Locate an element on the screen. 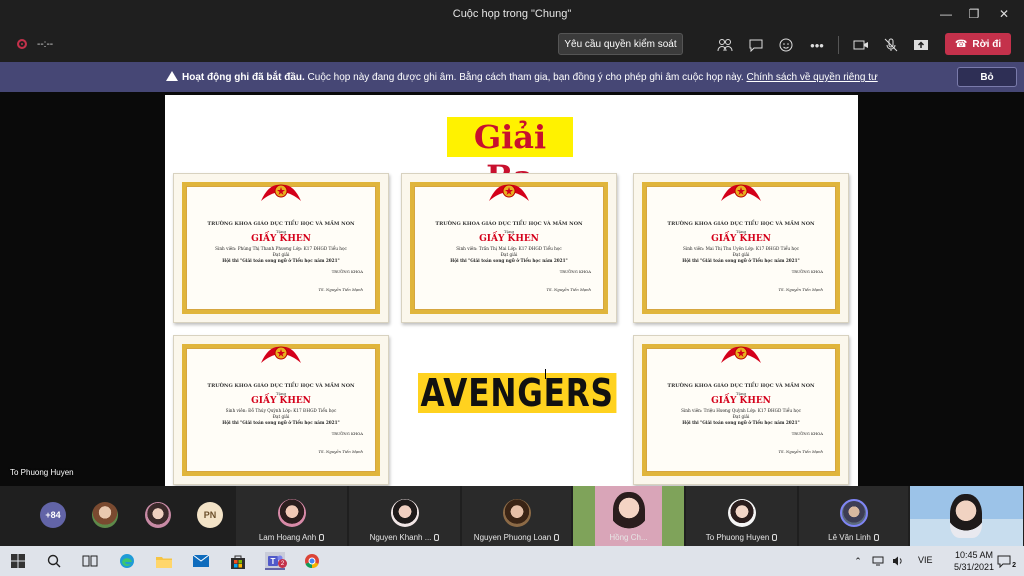  self-video-tile is located at coordinates (967, 516).